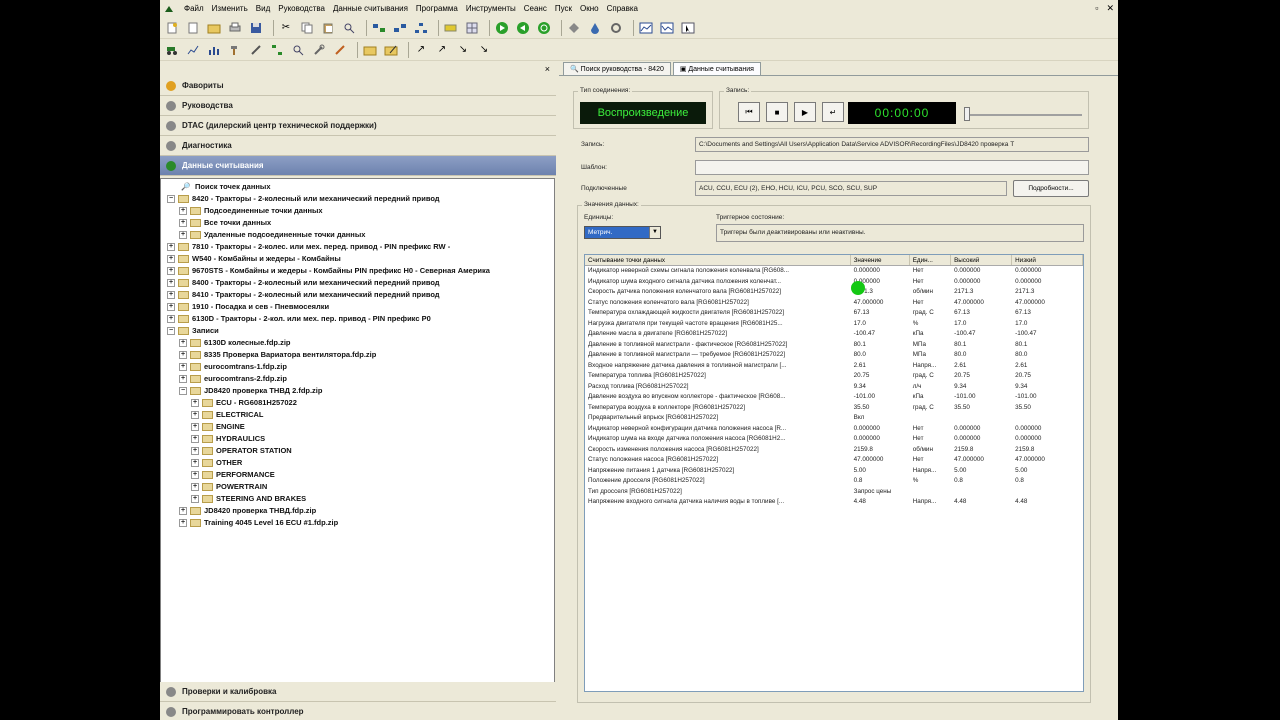  What do you see at coordinates (357, 331) in the screenshot?
I see `tree-item: − Записи` at bounding box center [357, 331].